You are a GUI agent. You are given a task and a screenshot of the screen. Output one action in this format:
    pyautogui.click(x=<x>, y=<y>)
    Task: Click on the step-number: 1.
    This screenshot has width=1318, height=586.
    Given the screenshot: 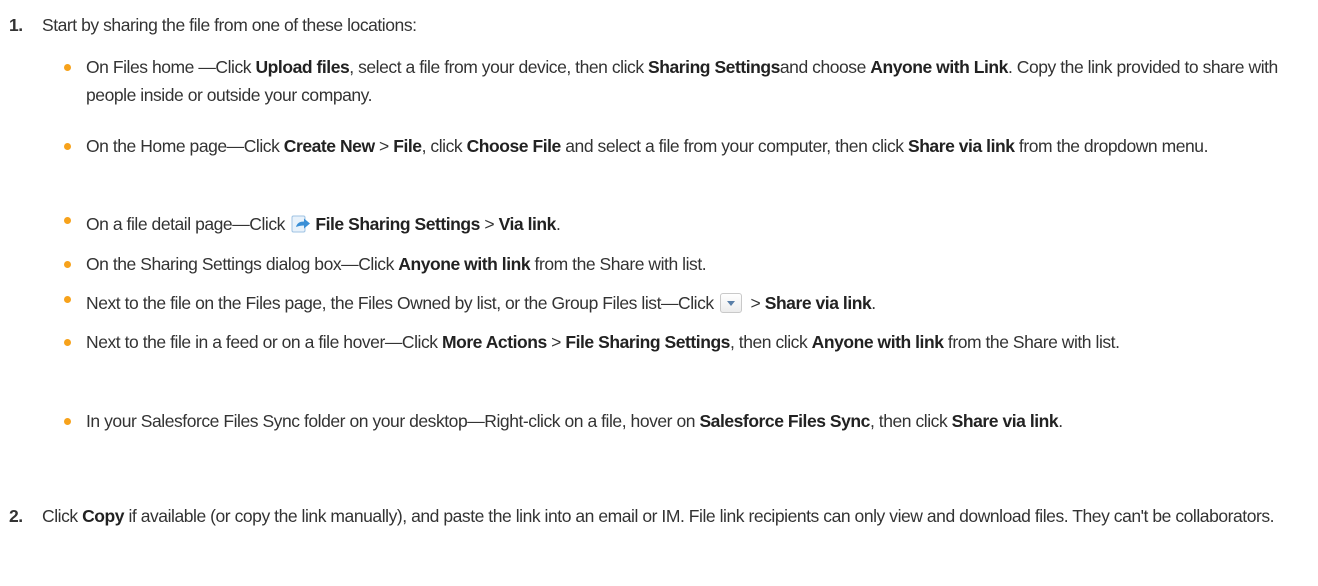 What is the action you would take?
    pyautogui.click(x=16, y=25)
    